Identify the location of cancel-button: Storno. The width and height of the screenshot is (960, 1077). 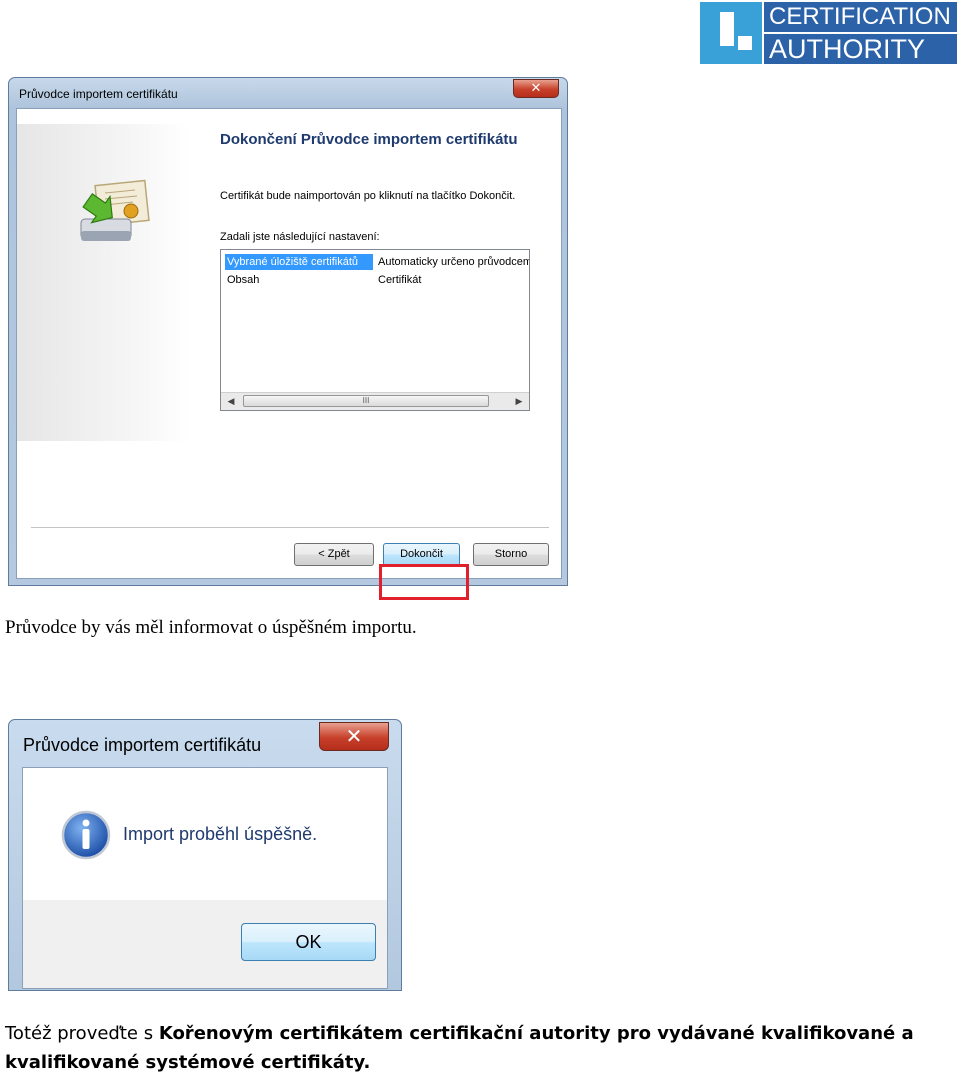
(511, 554).